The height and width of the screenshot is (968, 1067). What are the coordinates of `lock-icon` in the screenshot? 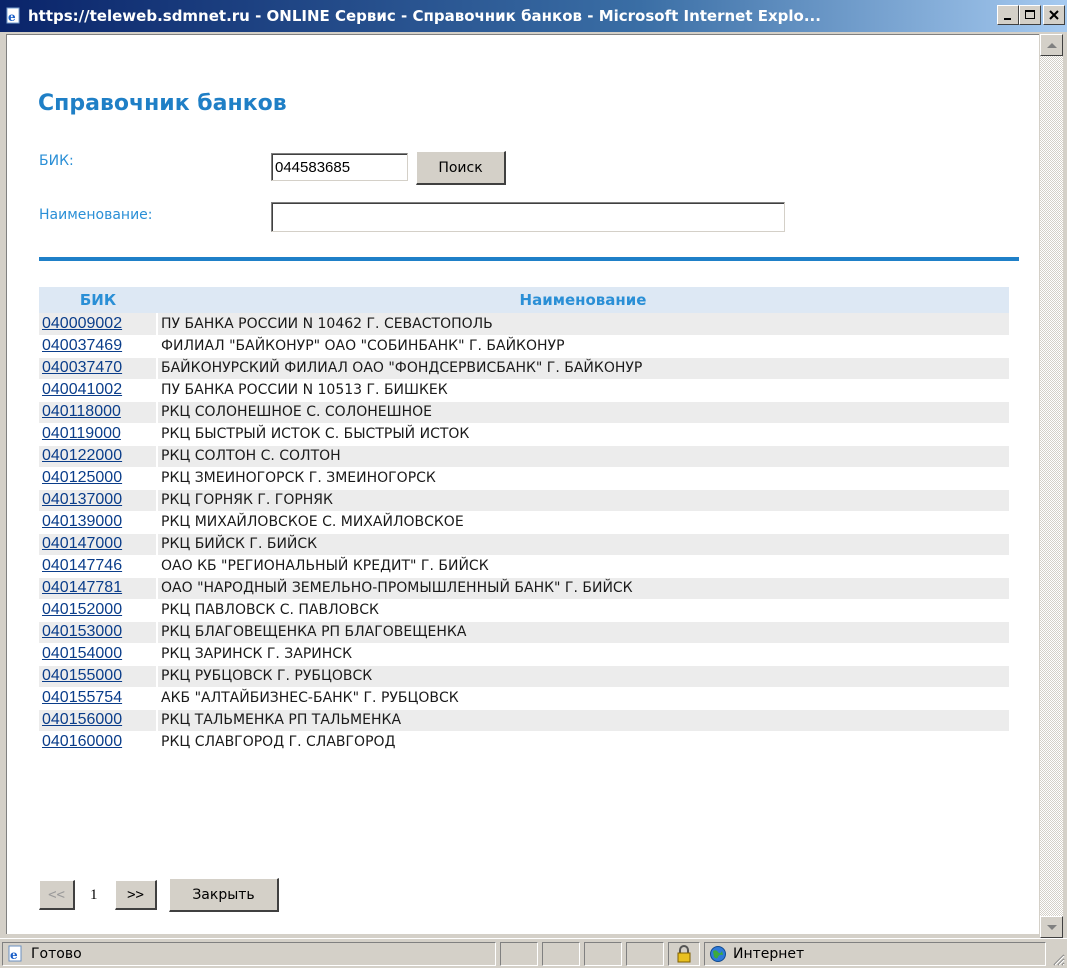 It's located at (684, 954).